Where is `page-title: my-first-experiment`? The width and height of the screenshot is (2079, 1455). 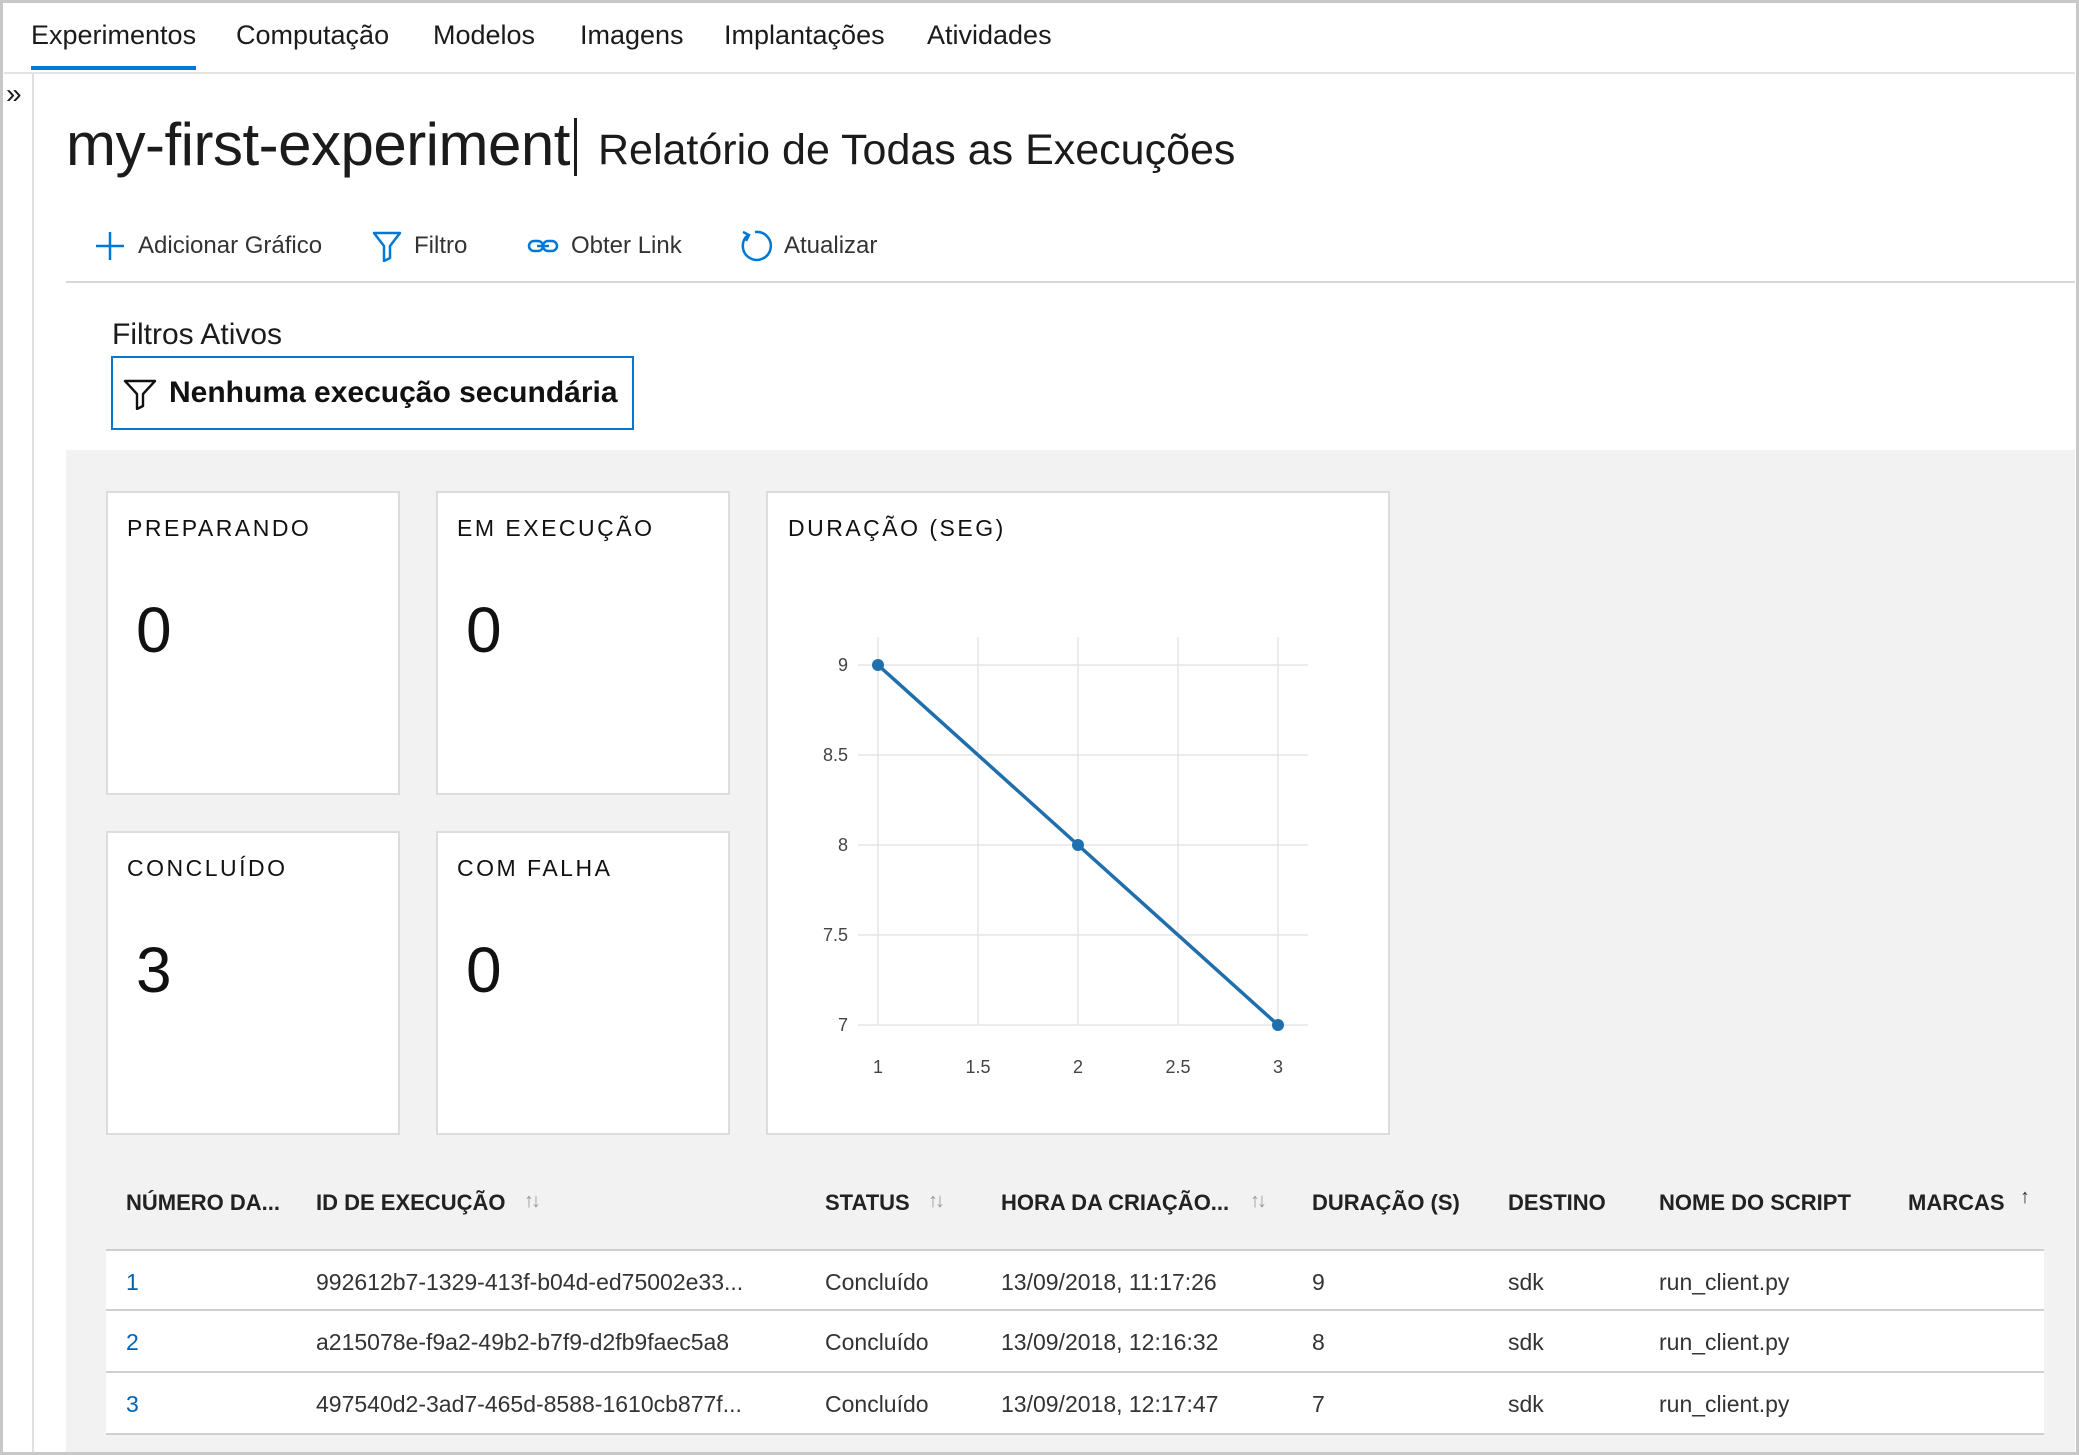
page-title: my-first-experiment is located at coordinates (318, 144).